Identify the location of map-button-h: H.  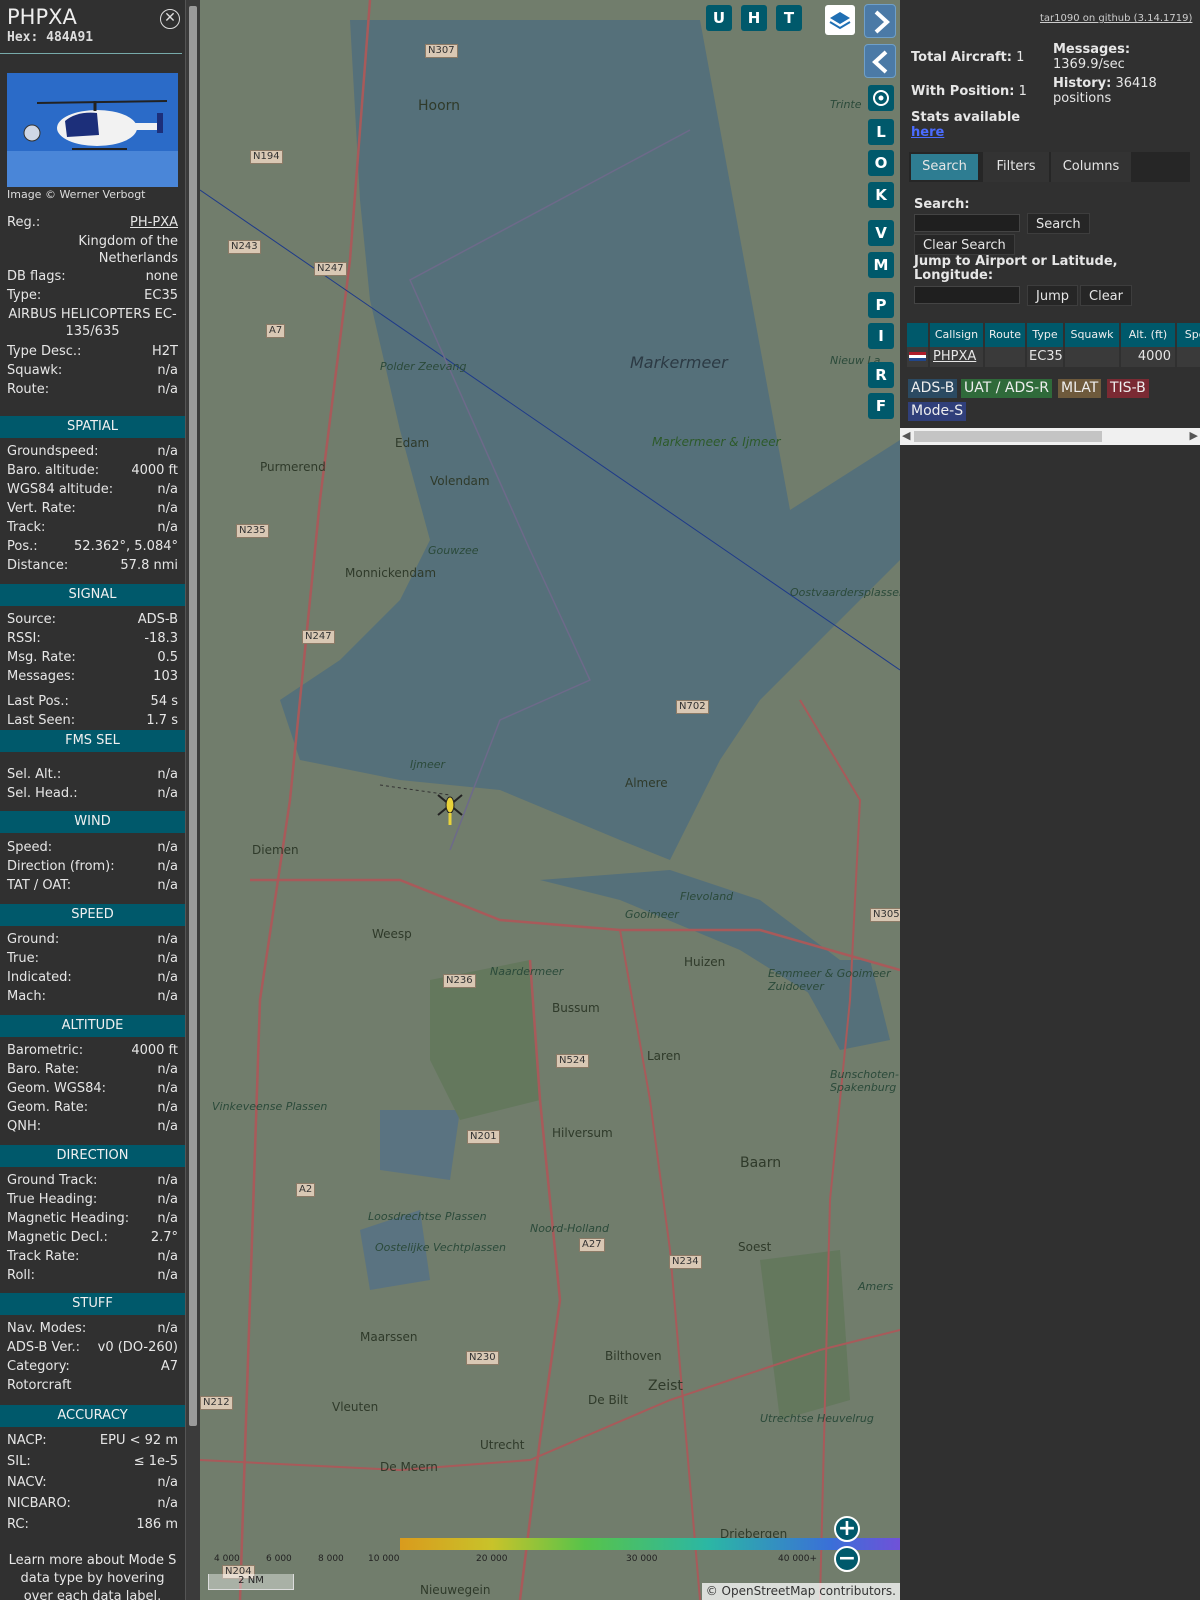
(754, 18).